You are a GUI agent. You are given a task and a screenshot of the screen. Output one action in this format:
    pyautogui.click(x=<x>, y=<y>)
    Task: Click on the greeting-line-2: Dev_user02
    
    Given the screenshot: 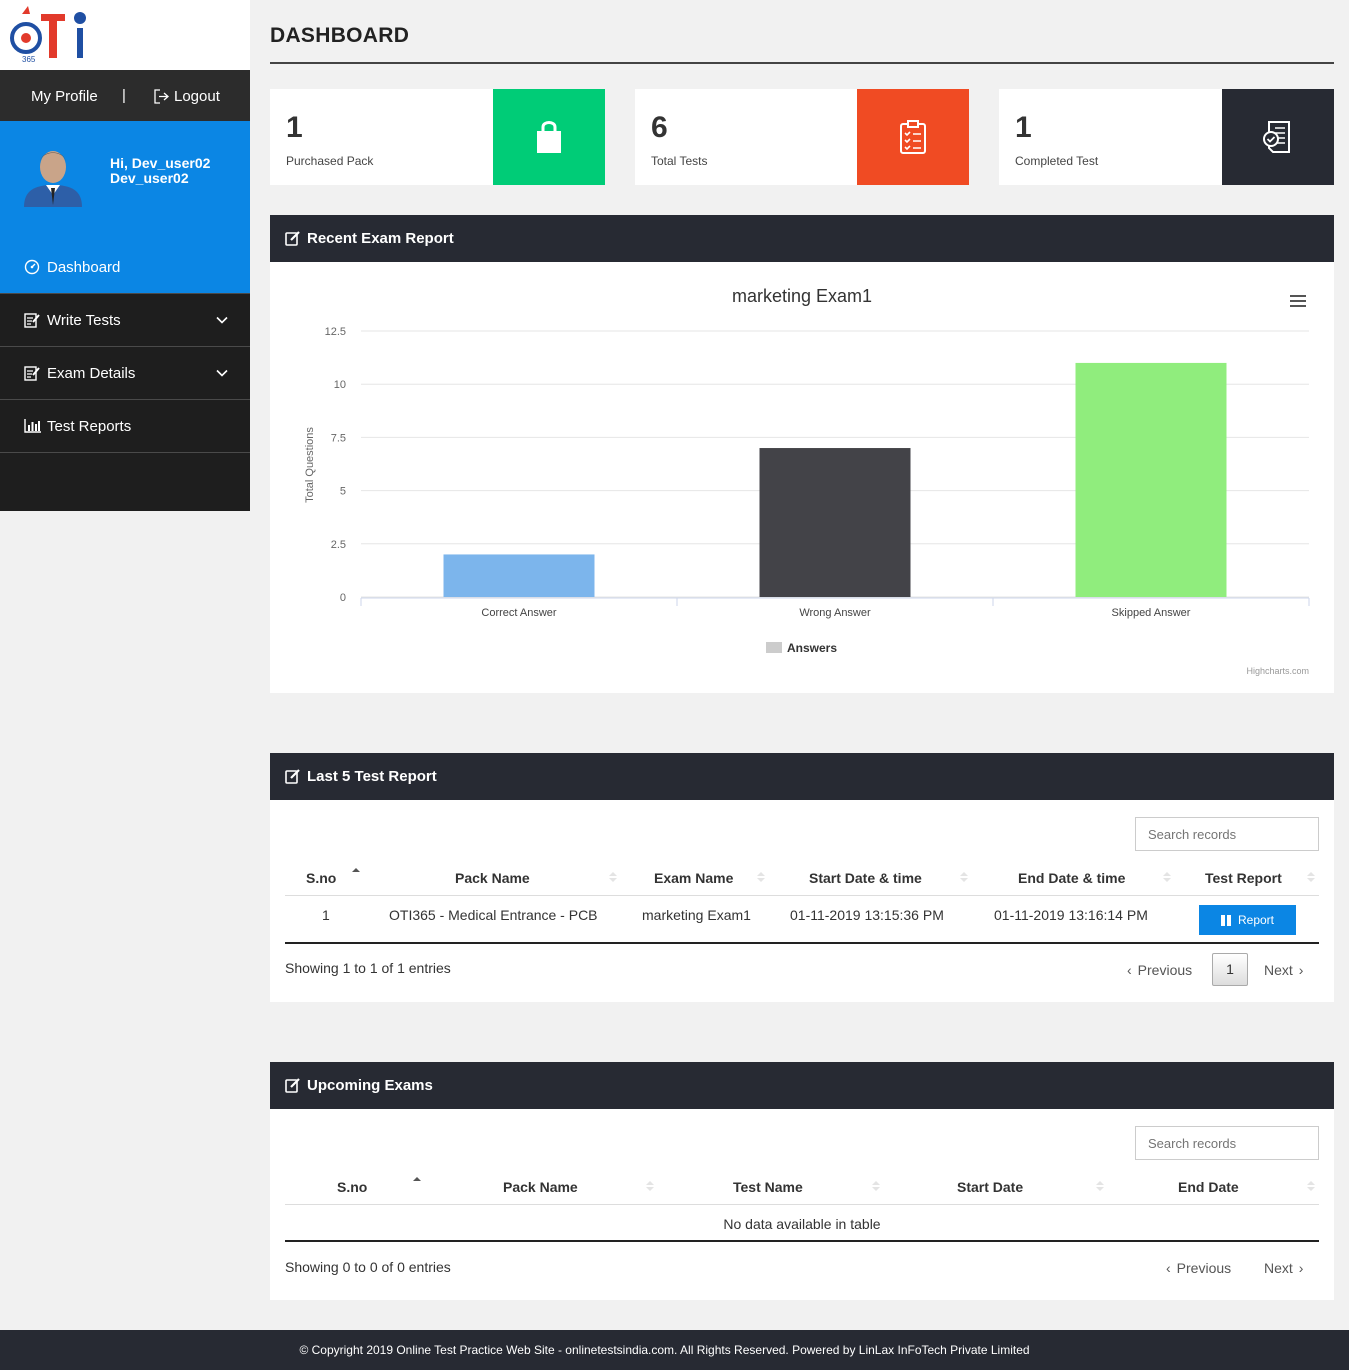 What is the action you would take?
    pyautogui.click(x=149, y=178)
    